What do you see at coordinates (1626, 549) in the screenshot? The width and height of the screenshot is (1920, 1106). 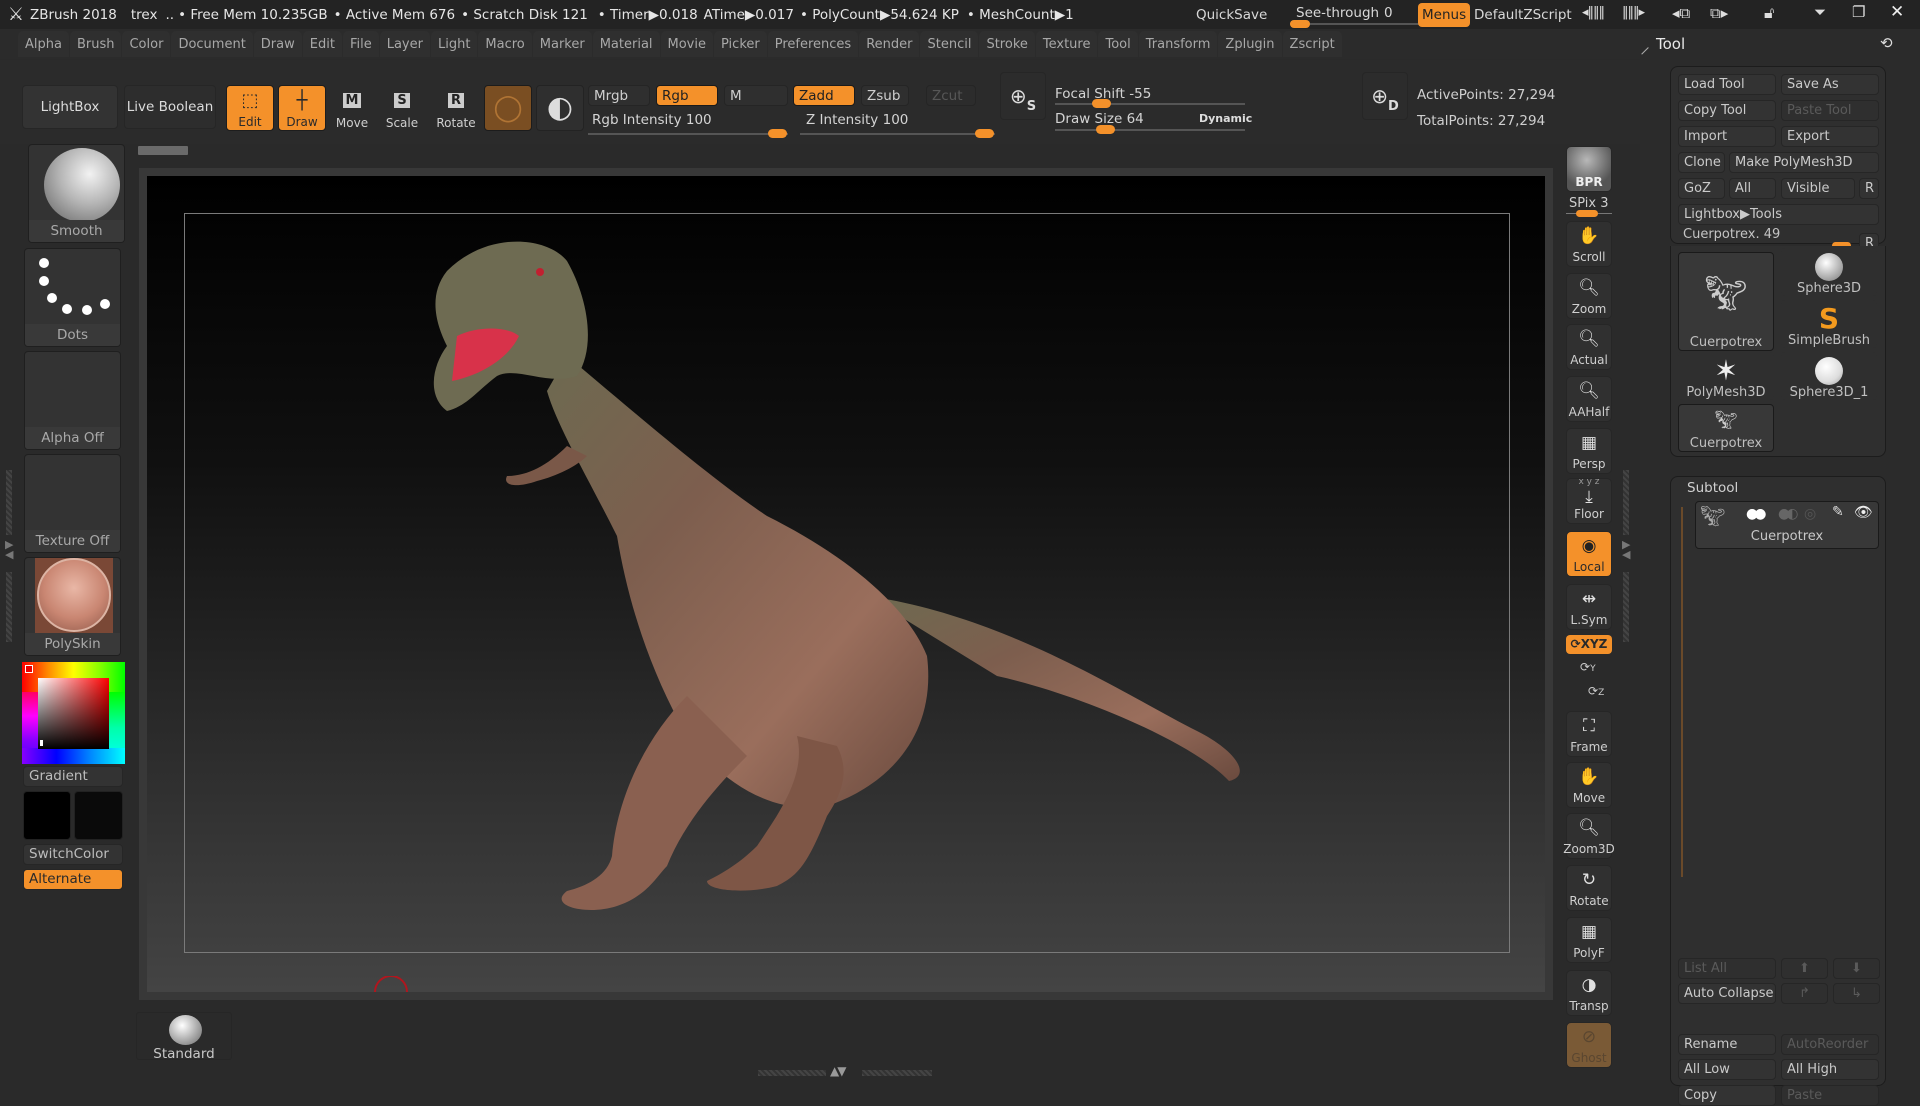 I see `right-tray-toggle-icon: ▶ ◀` at bounding box center [1626, 549].